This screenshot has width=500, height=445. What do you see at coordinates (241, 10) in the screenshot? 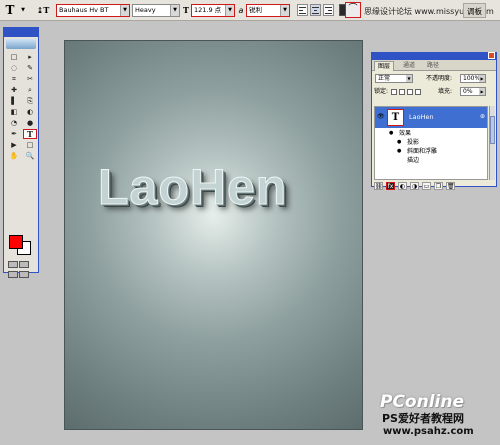
I see `anti-alias-icon: a` at bounding box center [241, 10].